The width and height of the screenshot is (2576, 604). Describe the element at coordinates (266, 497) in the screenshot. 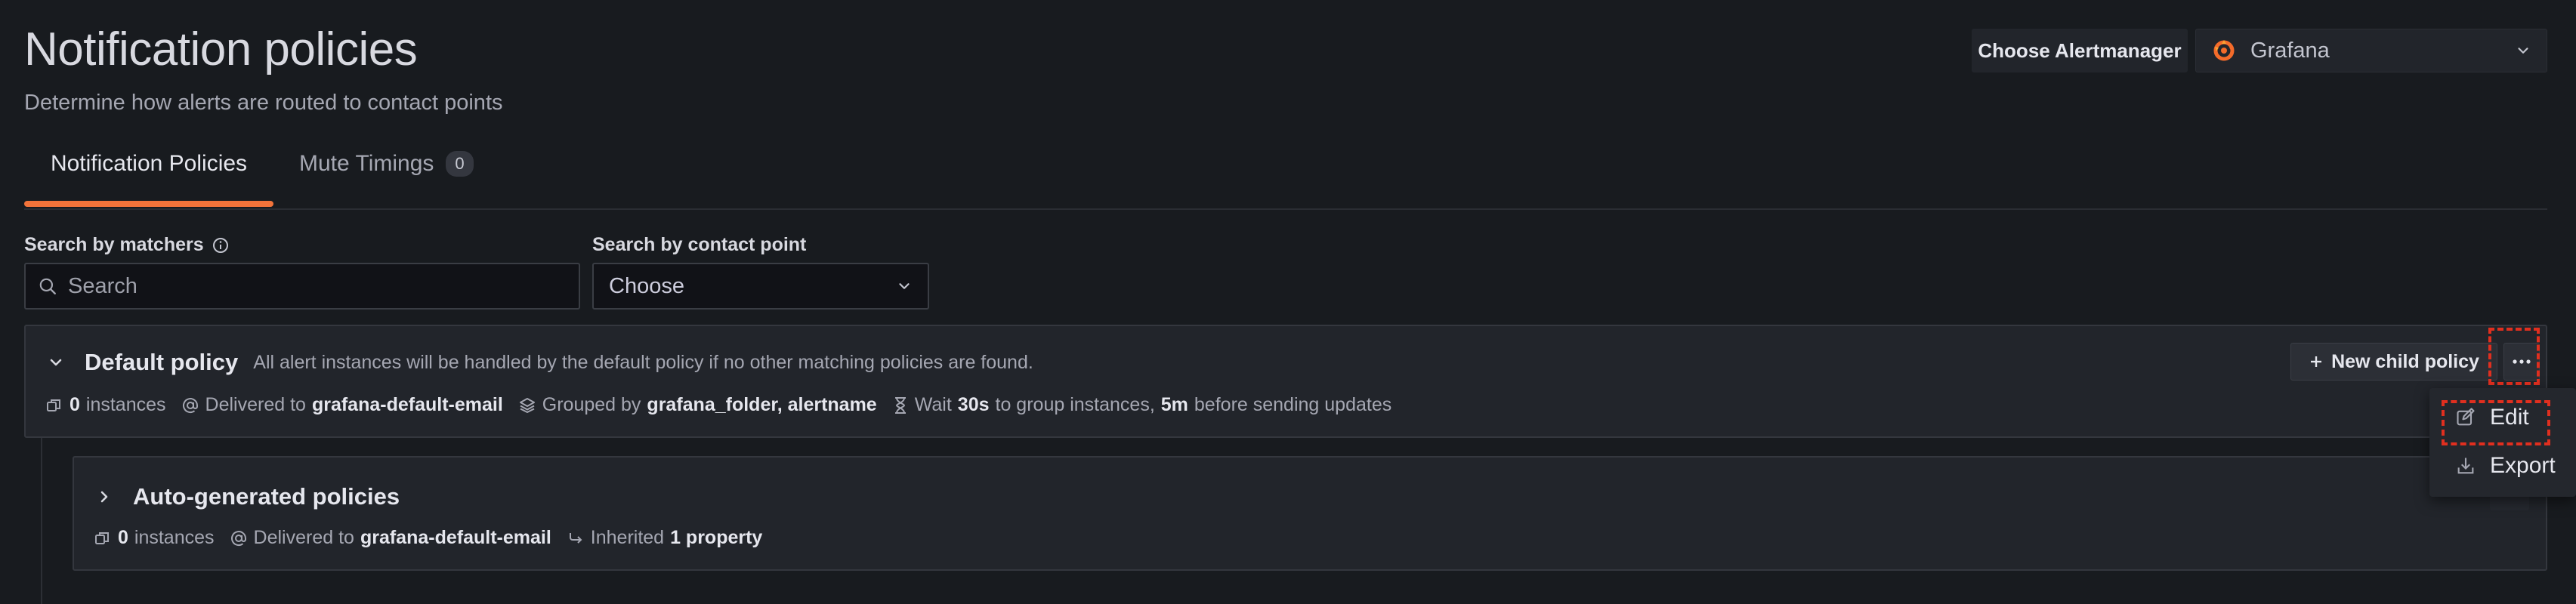

I see `child-policy-name: Auto-generated policies` at that location.